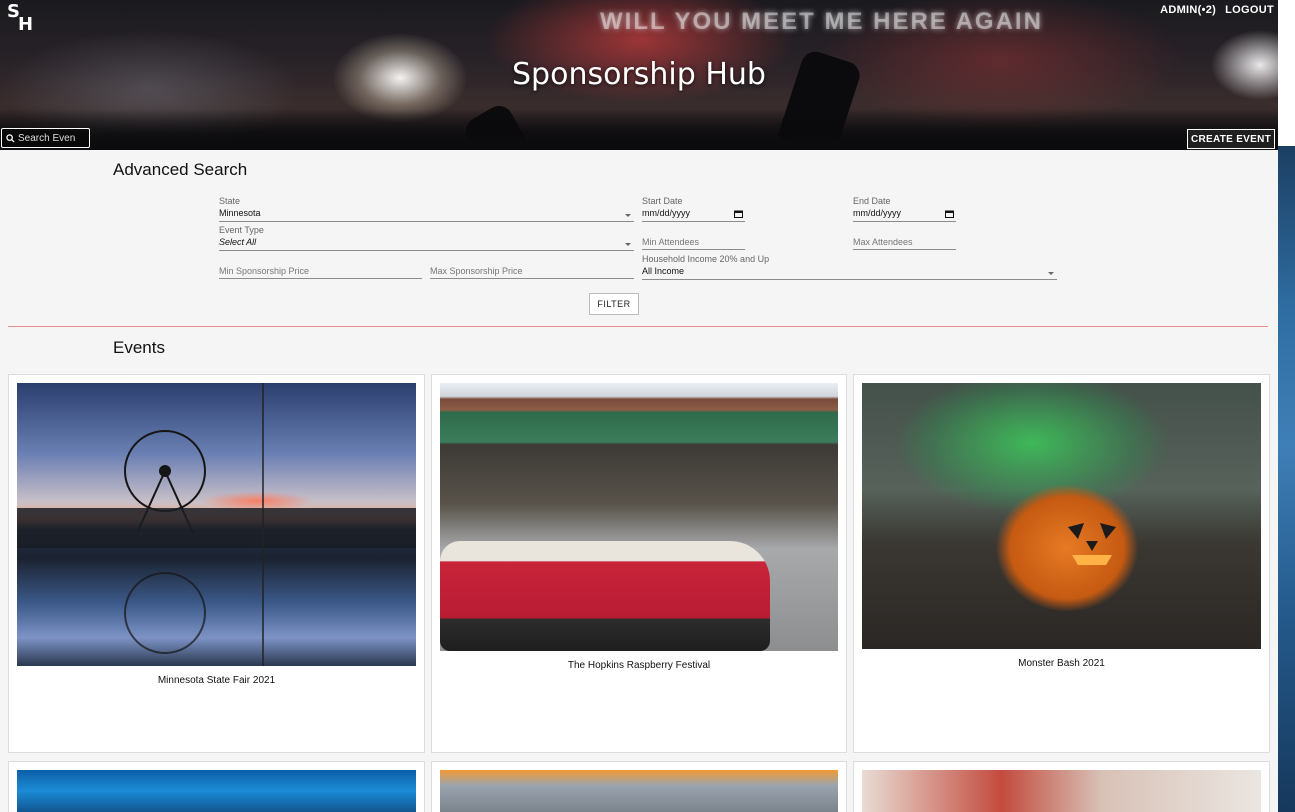 The width and height of the screenshot is (1295, 812). I want to click on min-attendees-input: Min Attendees, so click(693, 243).